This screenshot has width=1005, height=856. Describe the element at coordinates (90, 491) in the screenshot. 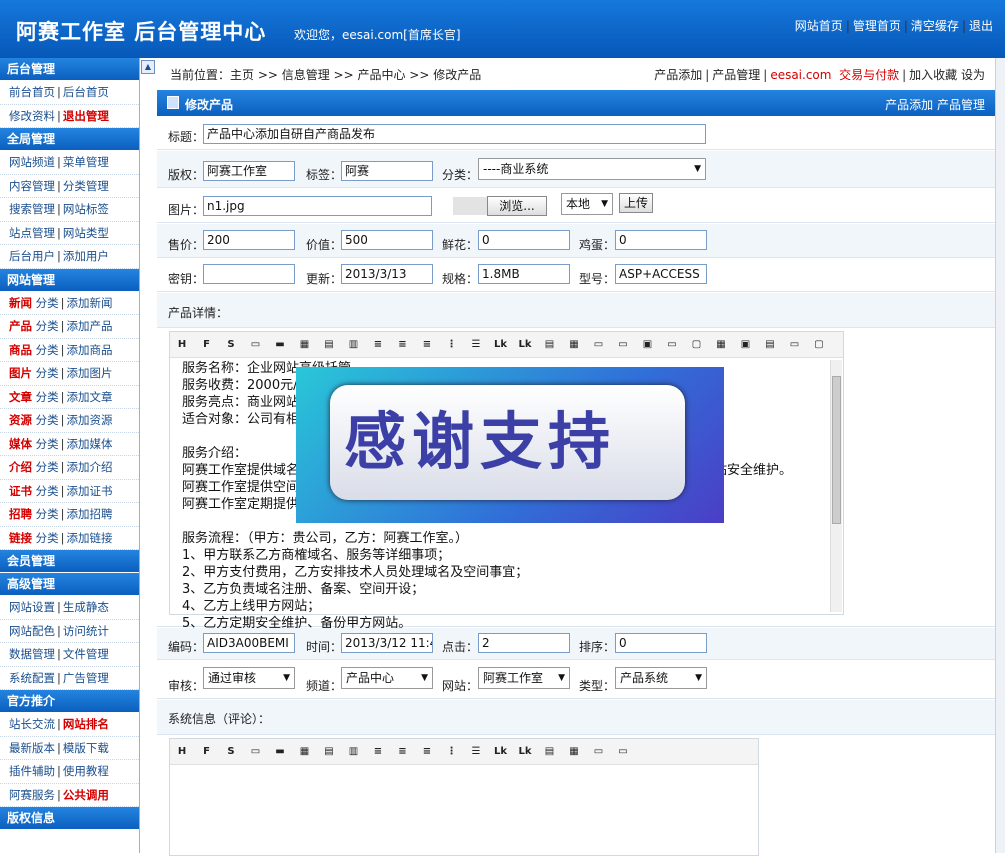

I see `sidebar-link: 添加证书` at that location.